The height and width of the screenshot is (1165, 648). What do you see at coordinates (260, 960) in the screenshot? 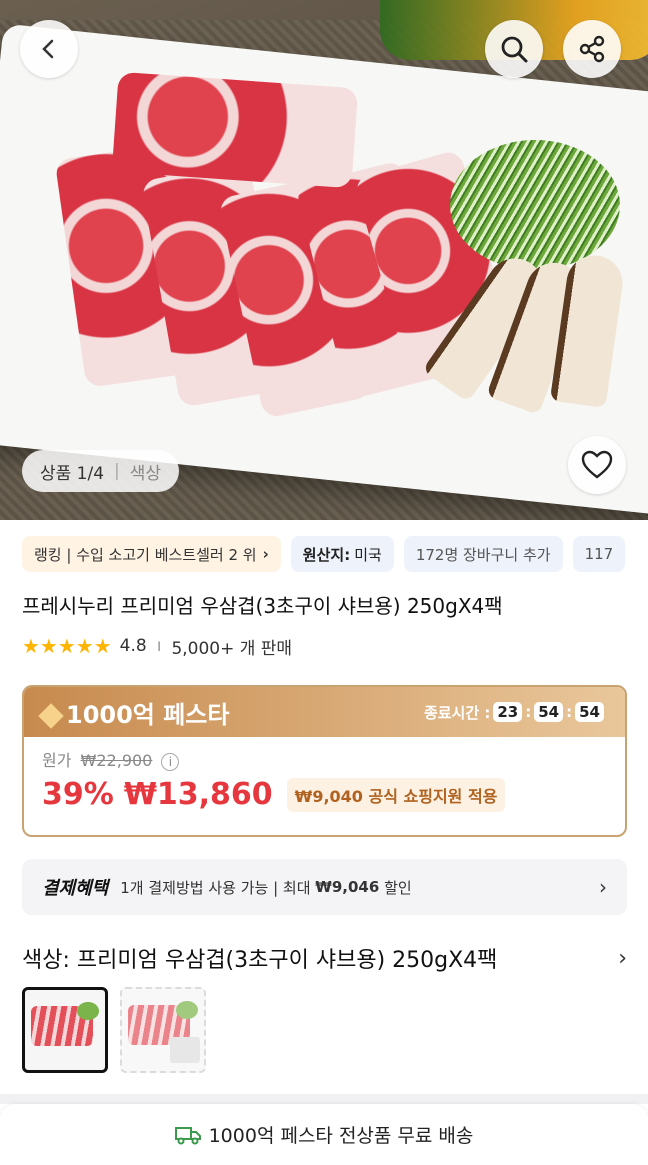
I see `option-label: 색상: 프리미엄 우삼겹(3초구이 샤브용) 250gX4팩` at bounding box center [260, 960].